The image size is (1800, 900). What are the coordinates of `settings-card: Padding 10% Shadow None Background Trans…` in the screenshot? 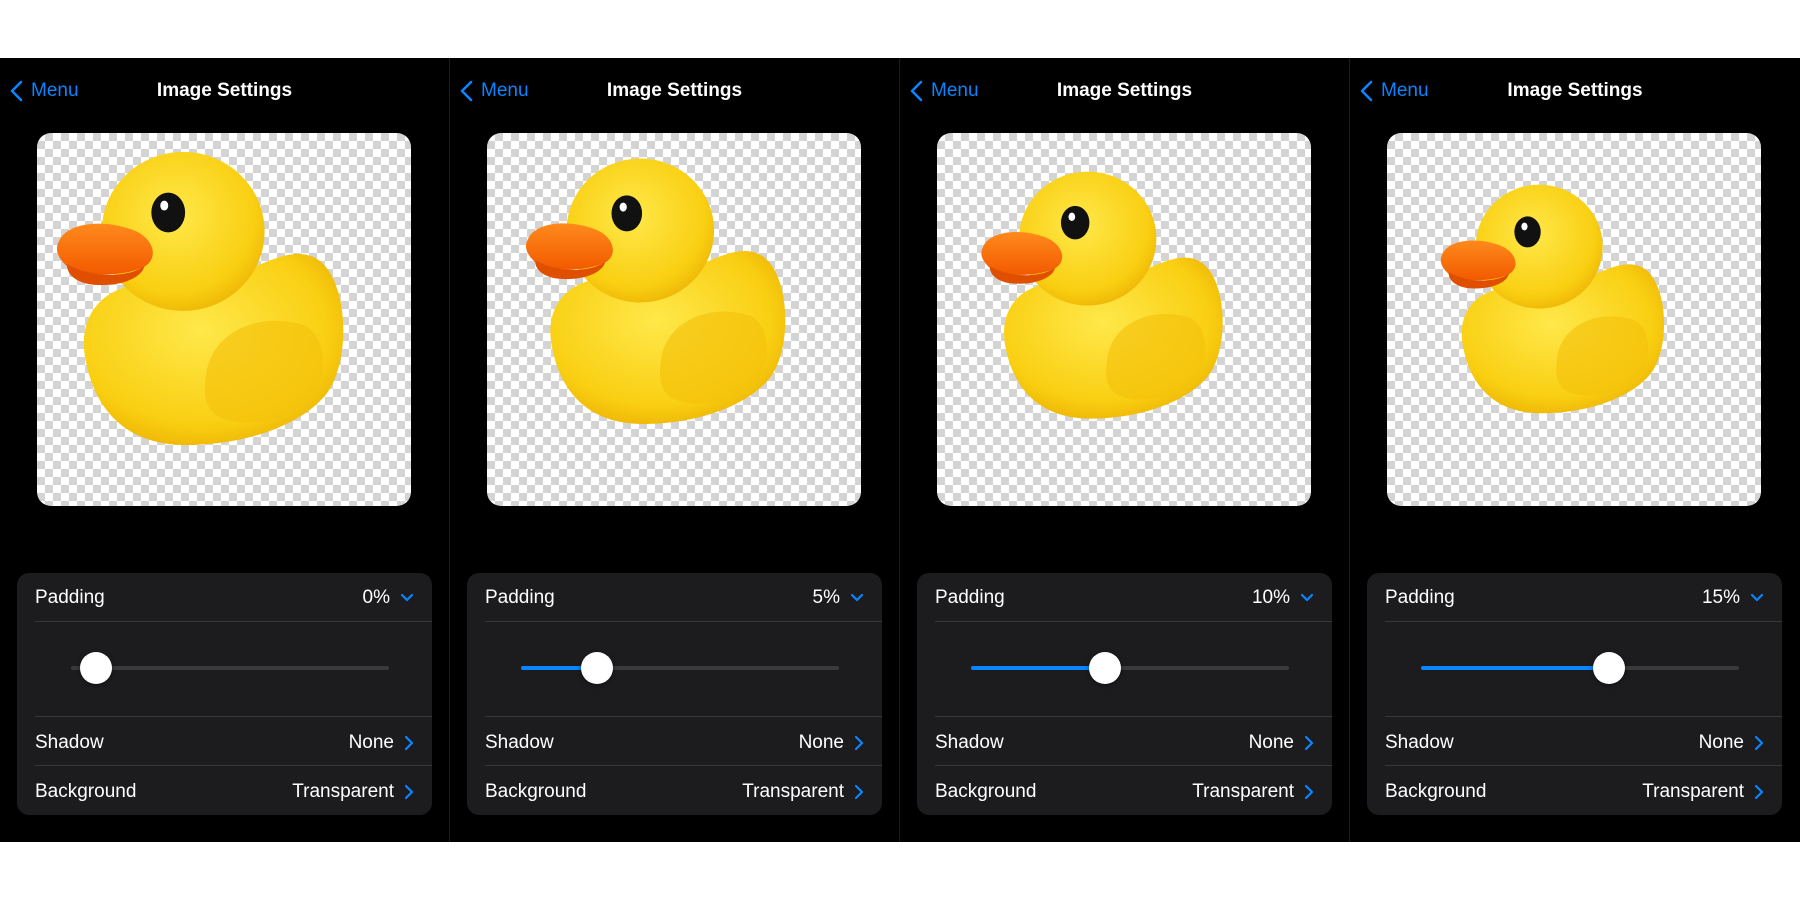 It's located at (1124, 694).